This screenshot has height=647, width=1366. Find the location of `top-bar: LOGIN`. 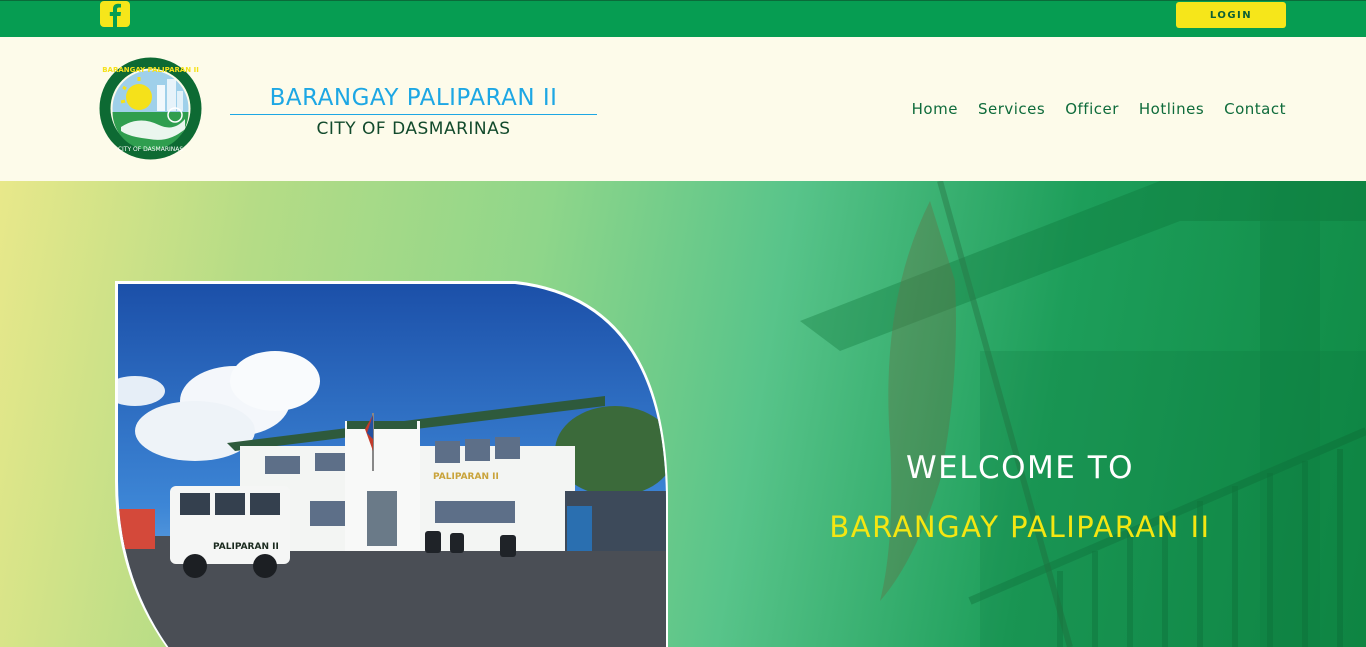

top-bar: LOGIN is located at coordinates (683, 18).